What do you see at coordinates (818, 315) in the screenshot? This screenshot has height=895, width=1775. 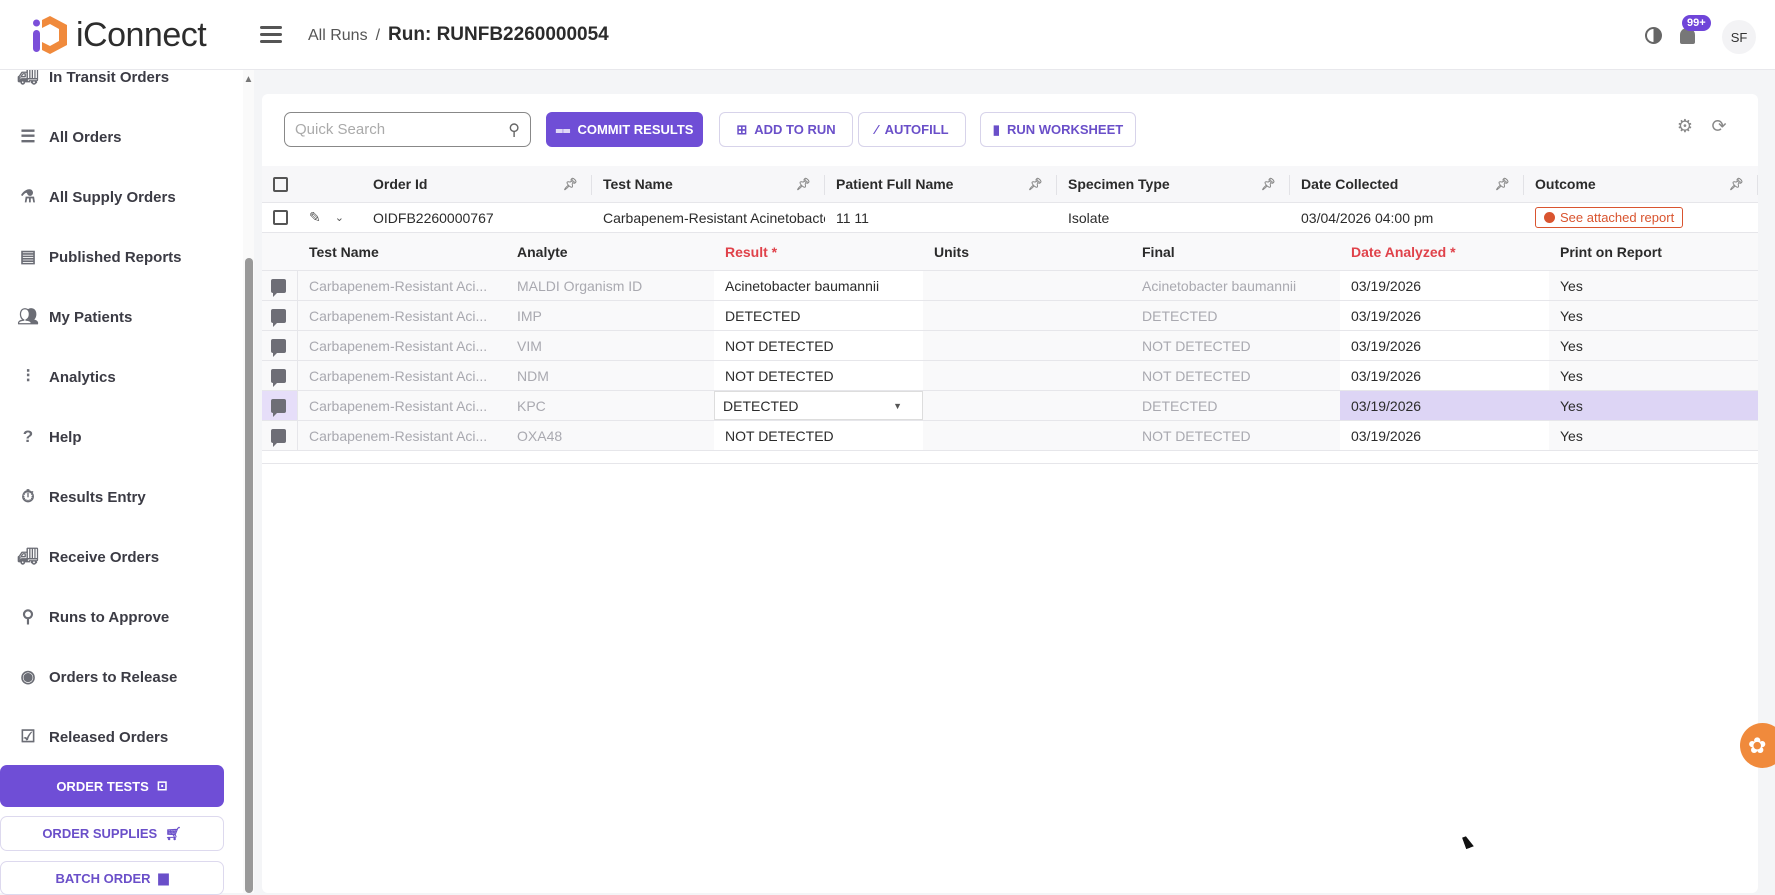 I see `cell-result: DETECTED` at bounding box center [818, 315].